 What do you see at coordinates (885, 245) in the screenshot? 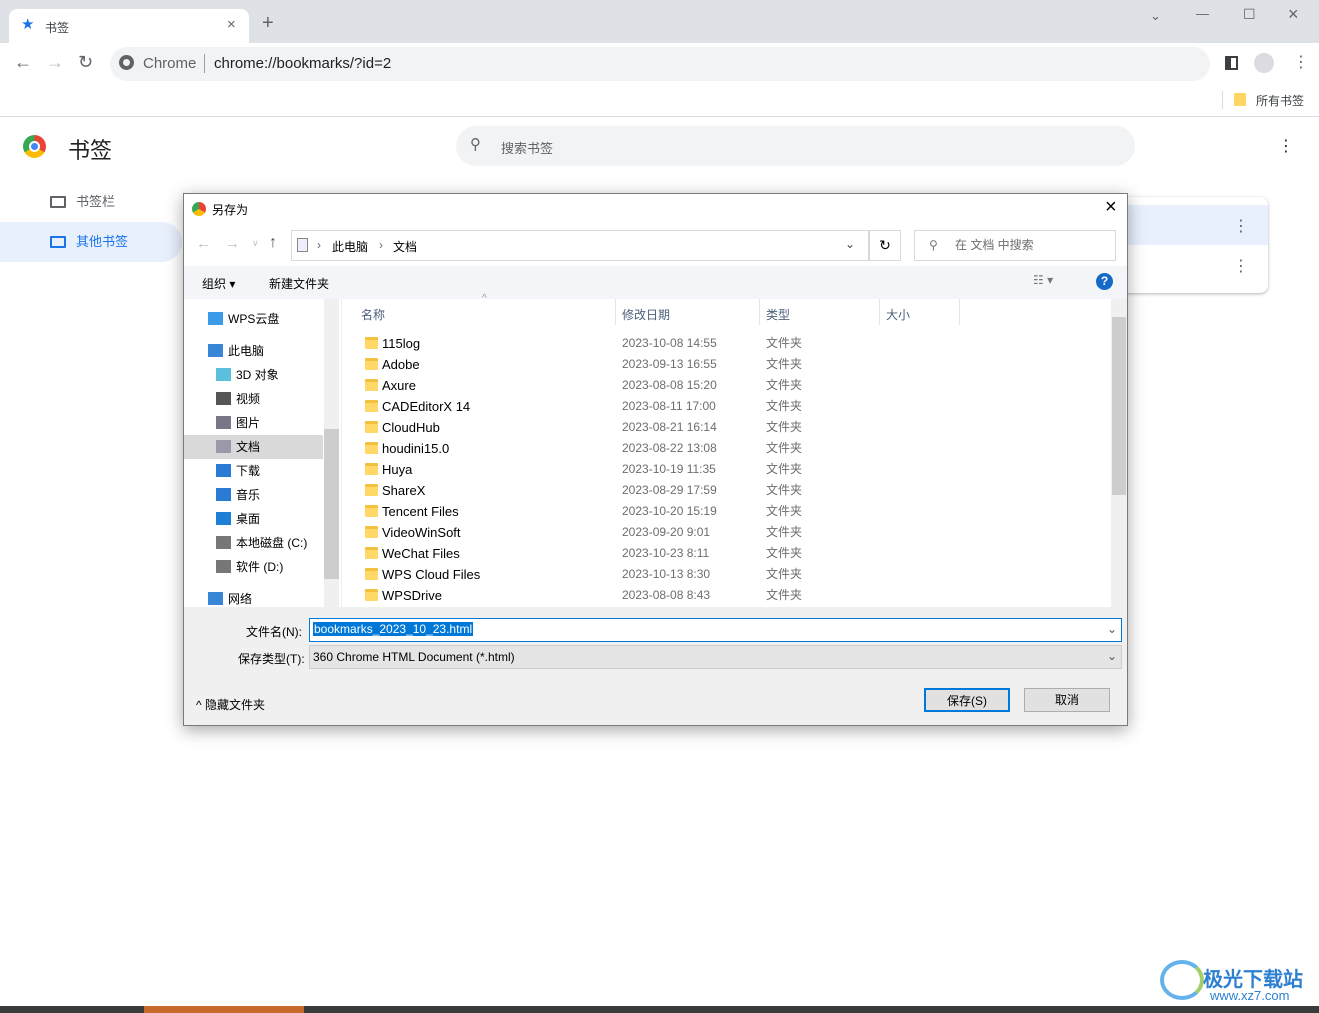
I see `refresh-icon: ↻` at bounding box center [885, 245].